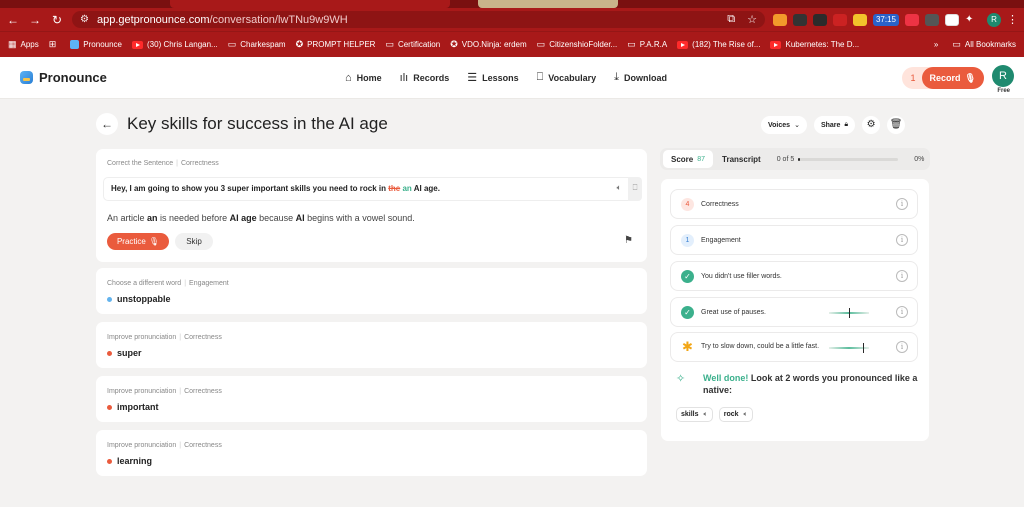  What do you see at coordinates (794, 204) in the screenshot?
I see `metric-correctness: 4 Correctness i` at bounding box center [794, 204].